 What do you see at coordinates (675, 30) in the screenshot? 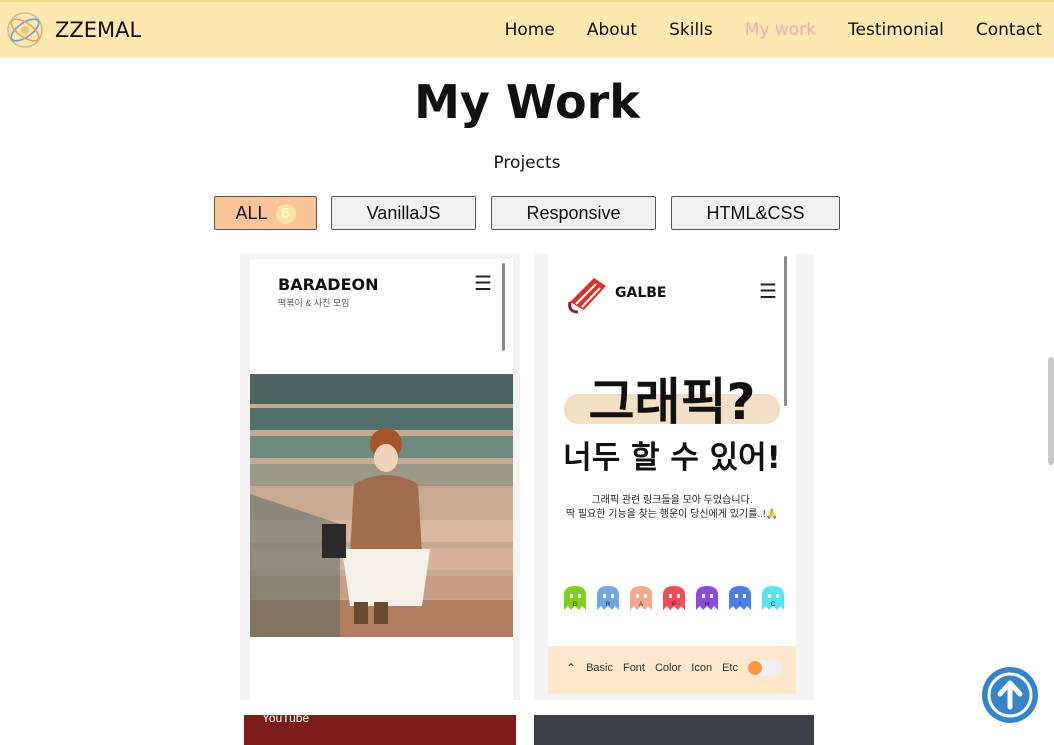
I see `nav-link-skills: Skills` at bounding box center [675, 30].